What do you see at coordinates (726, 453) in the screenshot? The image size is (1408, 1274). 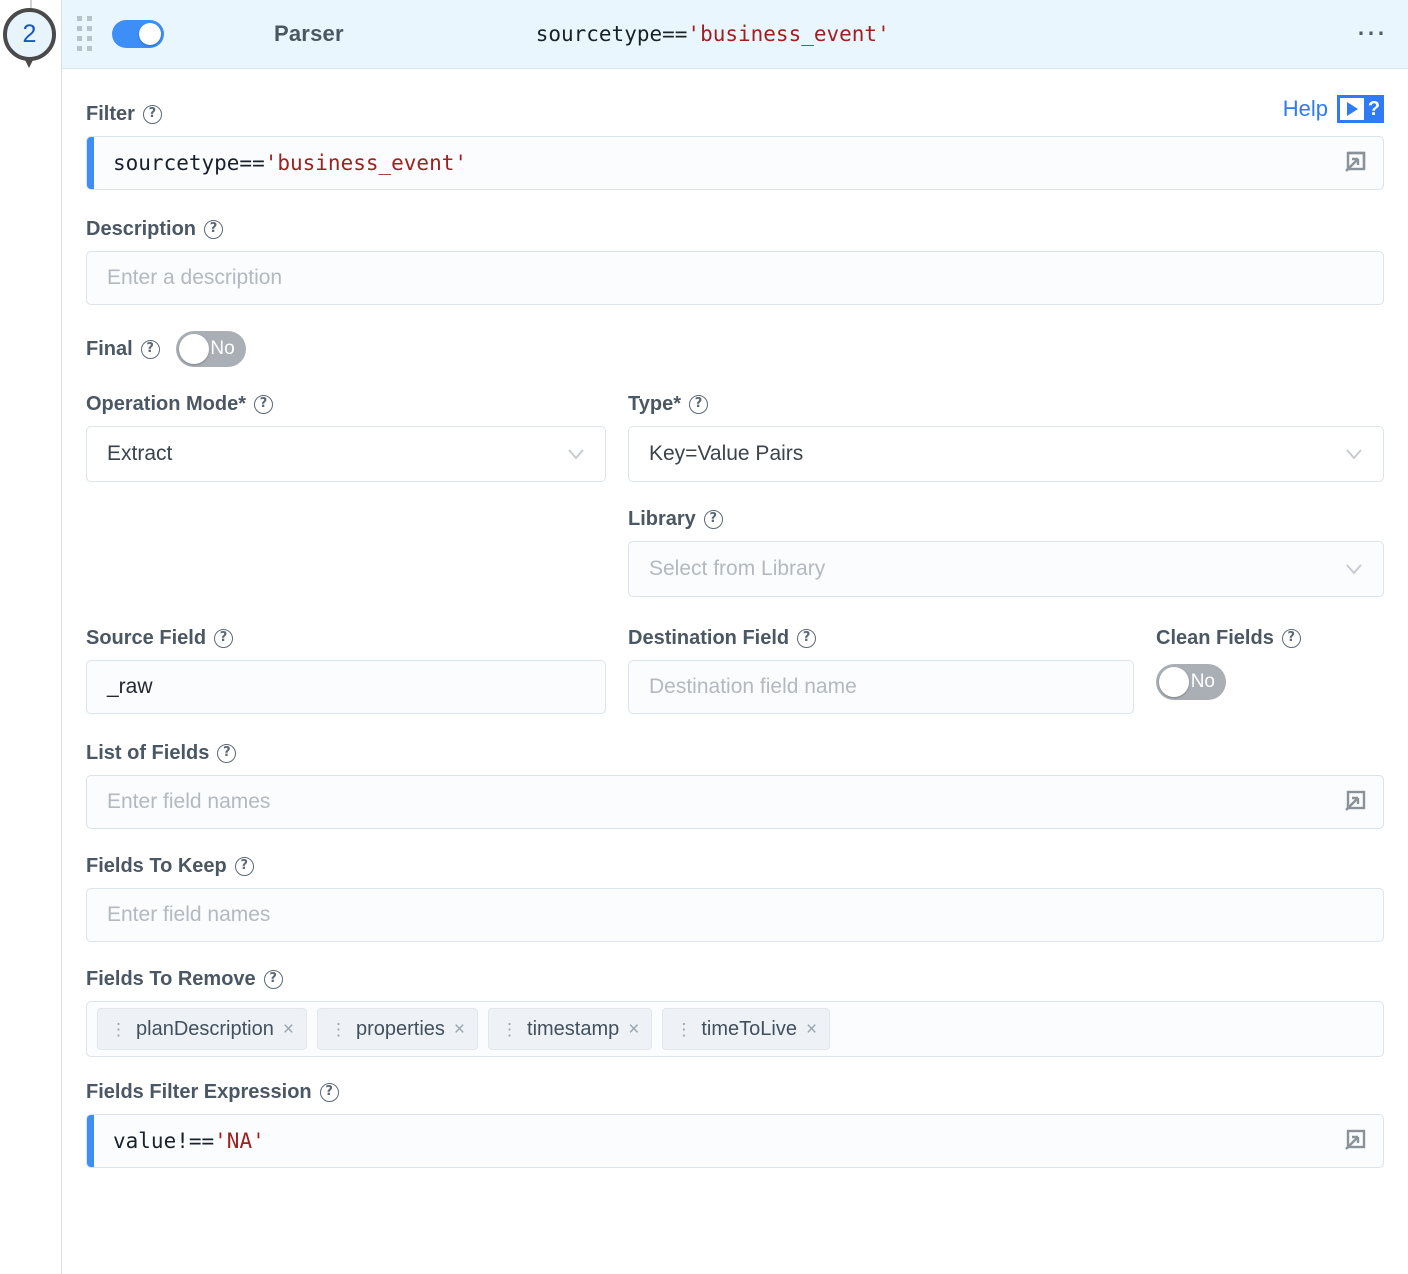 I see `type-value: Key=Value Pairs` at bounding box center [726, 453].